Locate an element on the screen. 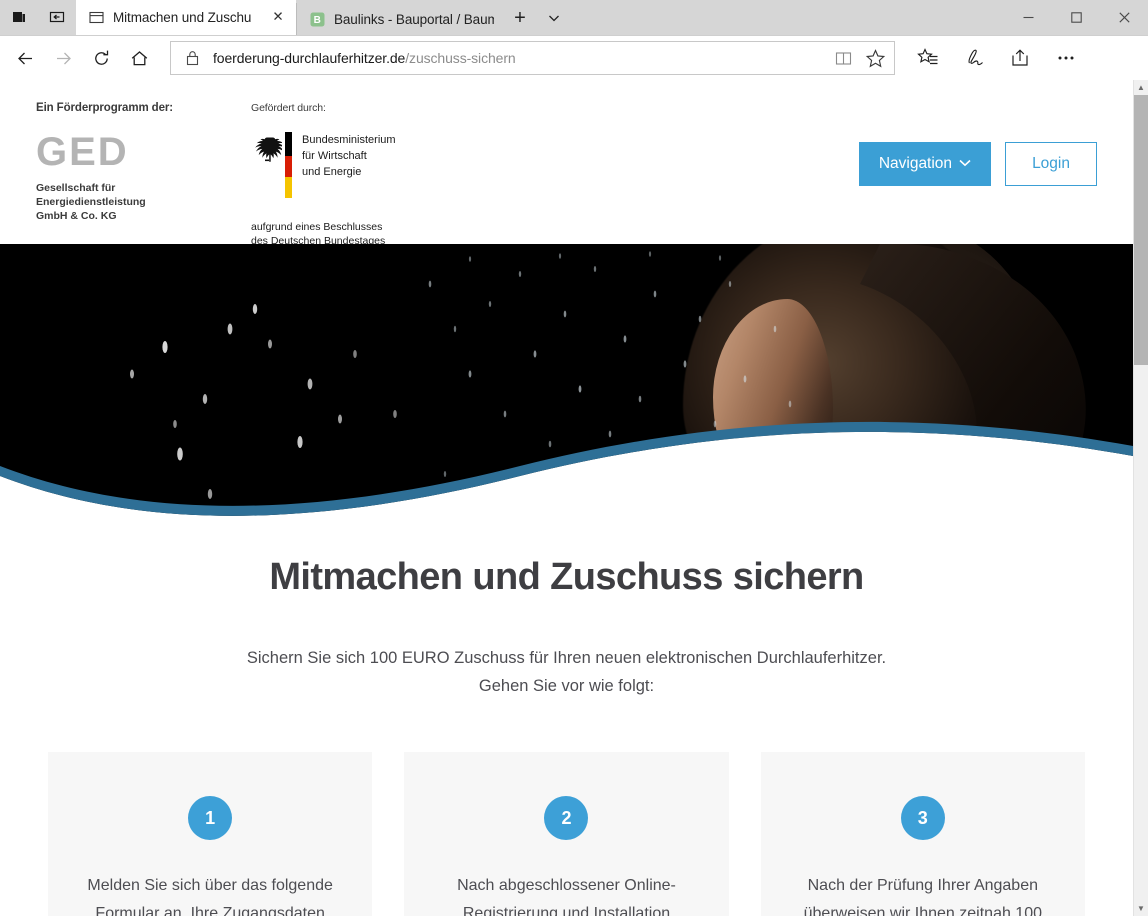 This screenshot has height=916, width=1148. ged-logo: GED is located at coordinates (143, 152).